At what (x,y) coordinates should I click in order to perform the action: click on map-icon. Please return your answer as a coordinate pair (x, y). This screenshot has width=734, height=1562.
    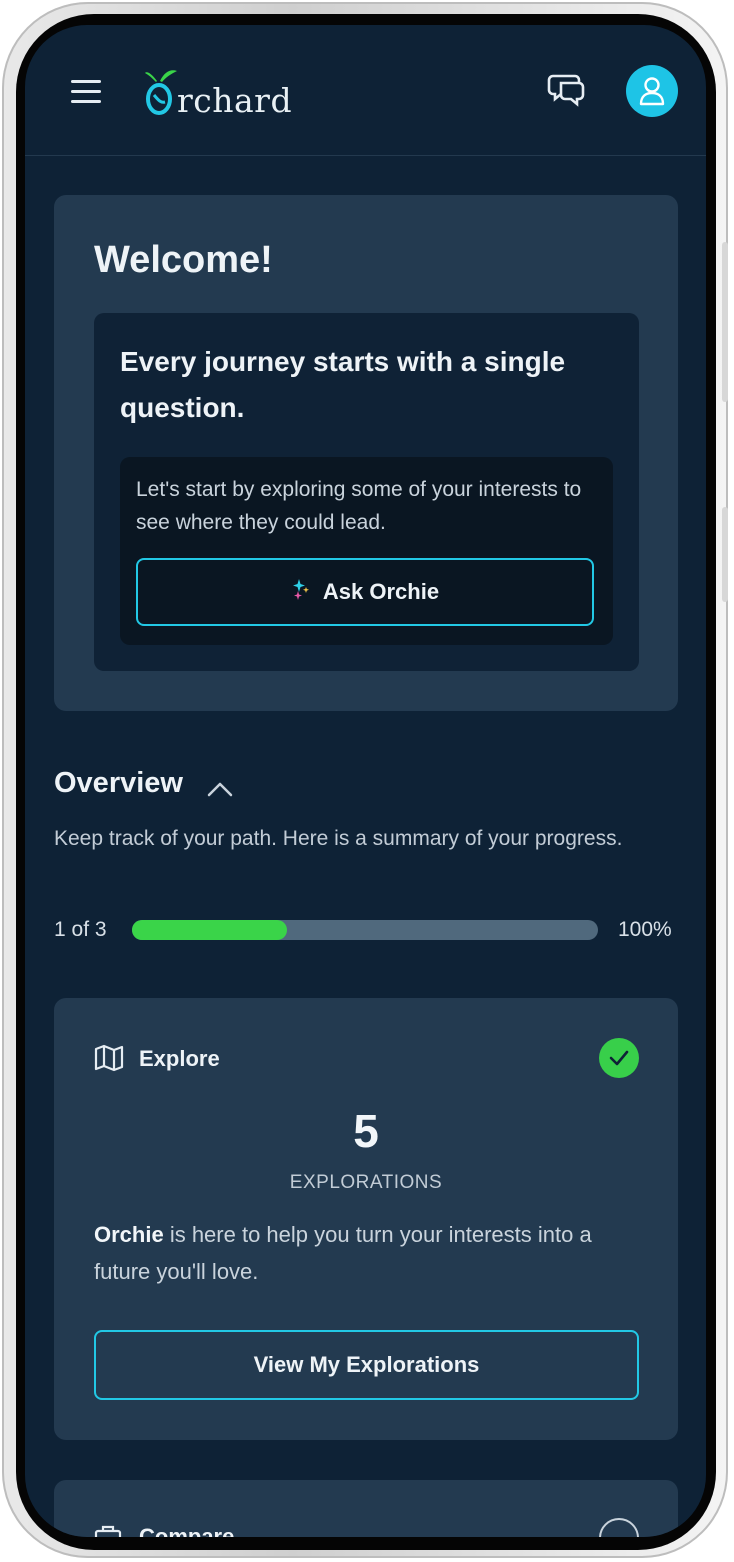
    Looking at the image, I should click on (109, 1058).